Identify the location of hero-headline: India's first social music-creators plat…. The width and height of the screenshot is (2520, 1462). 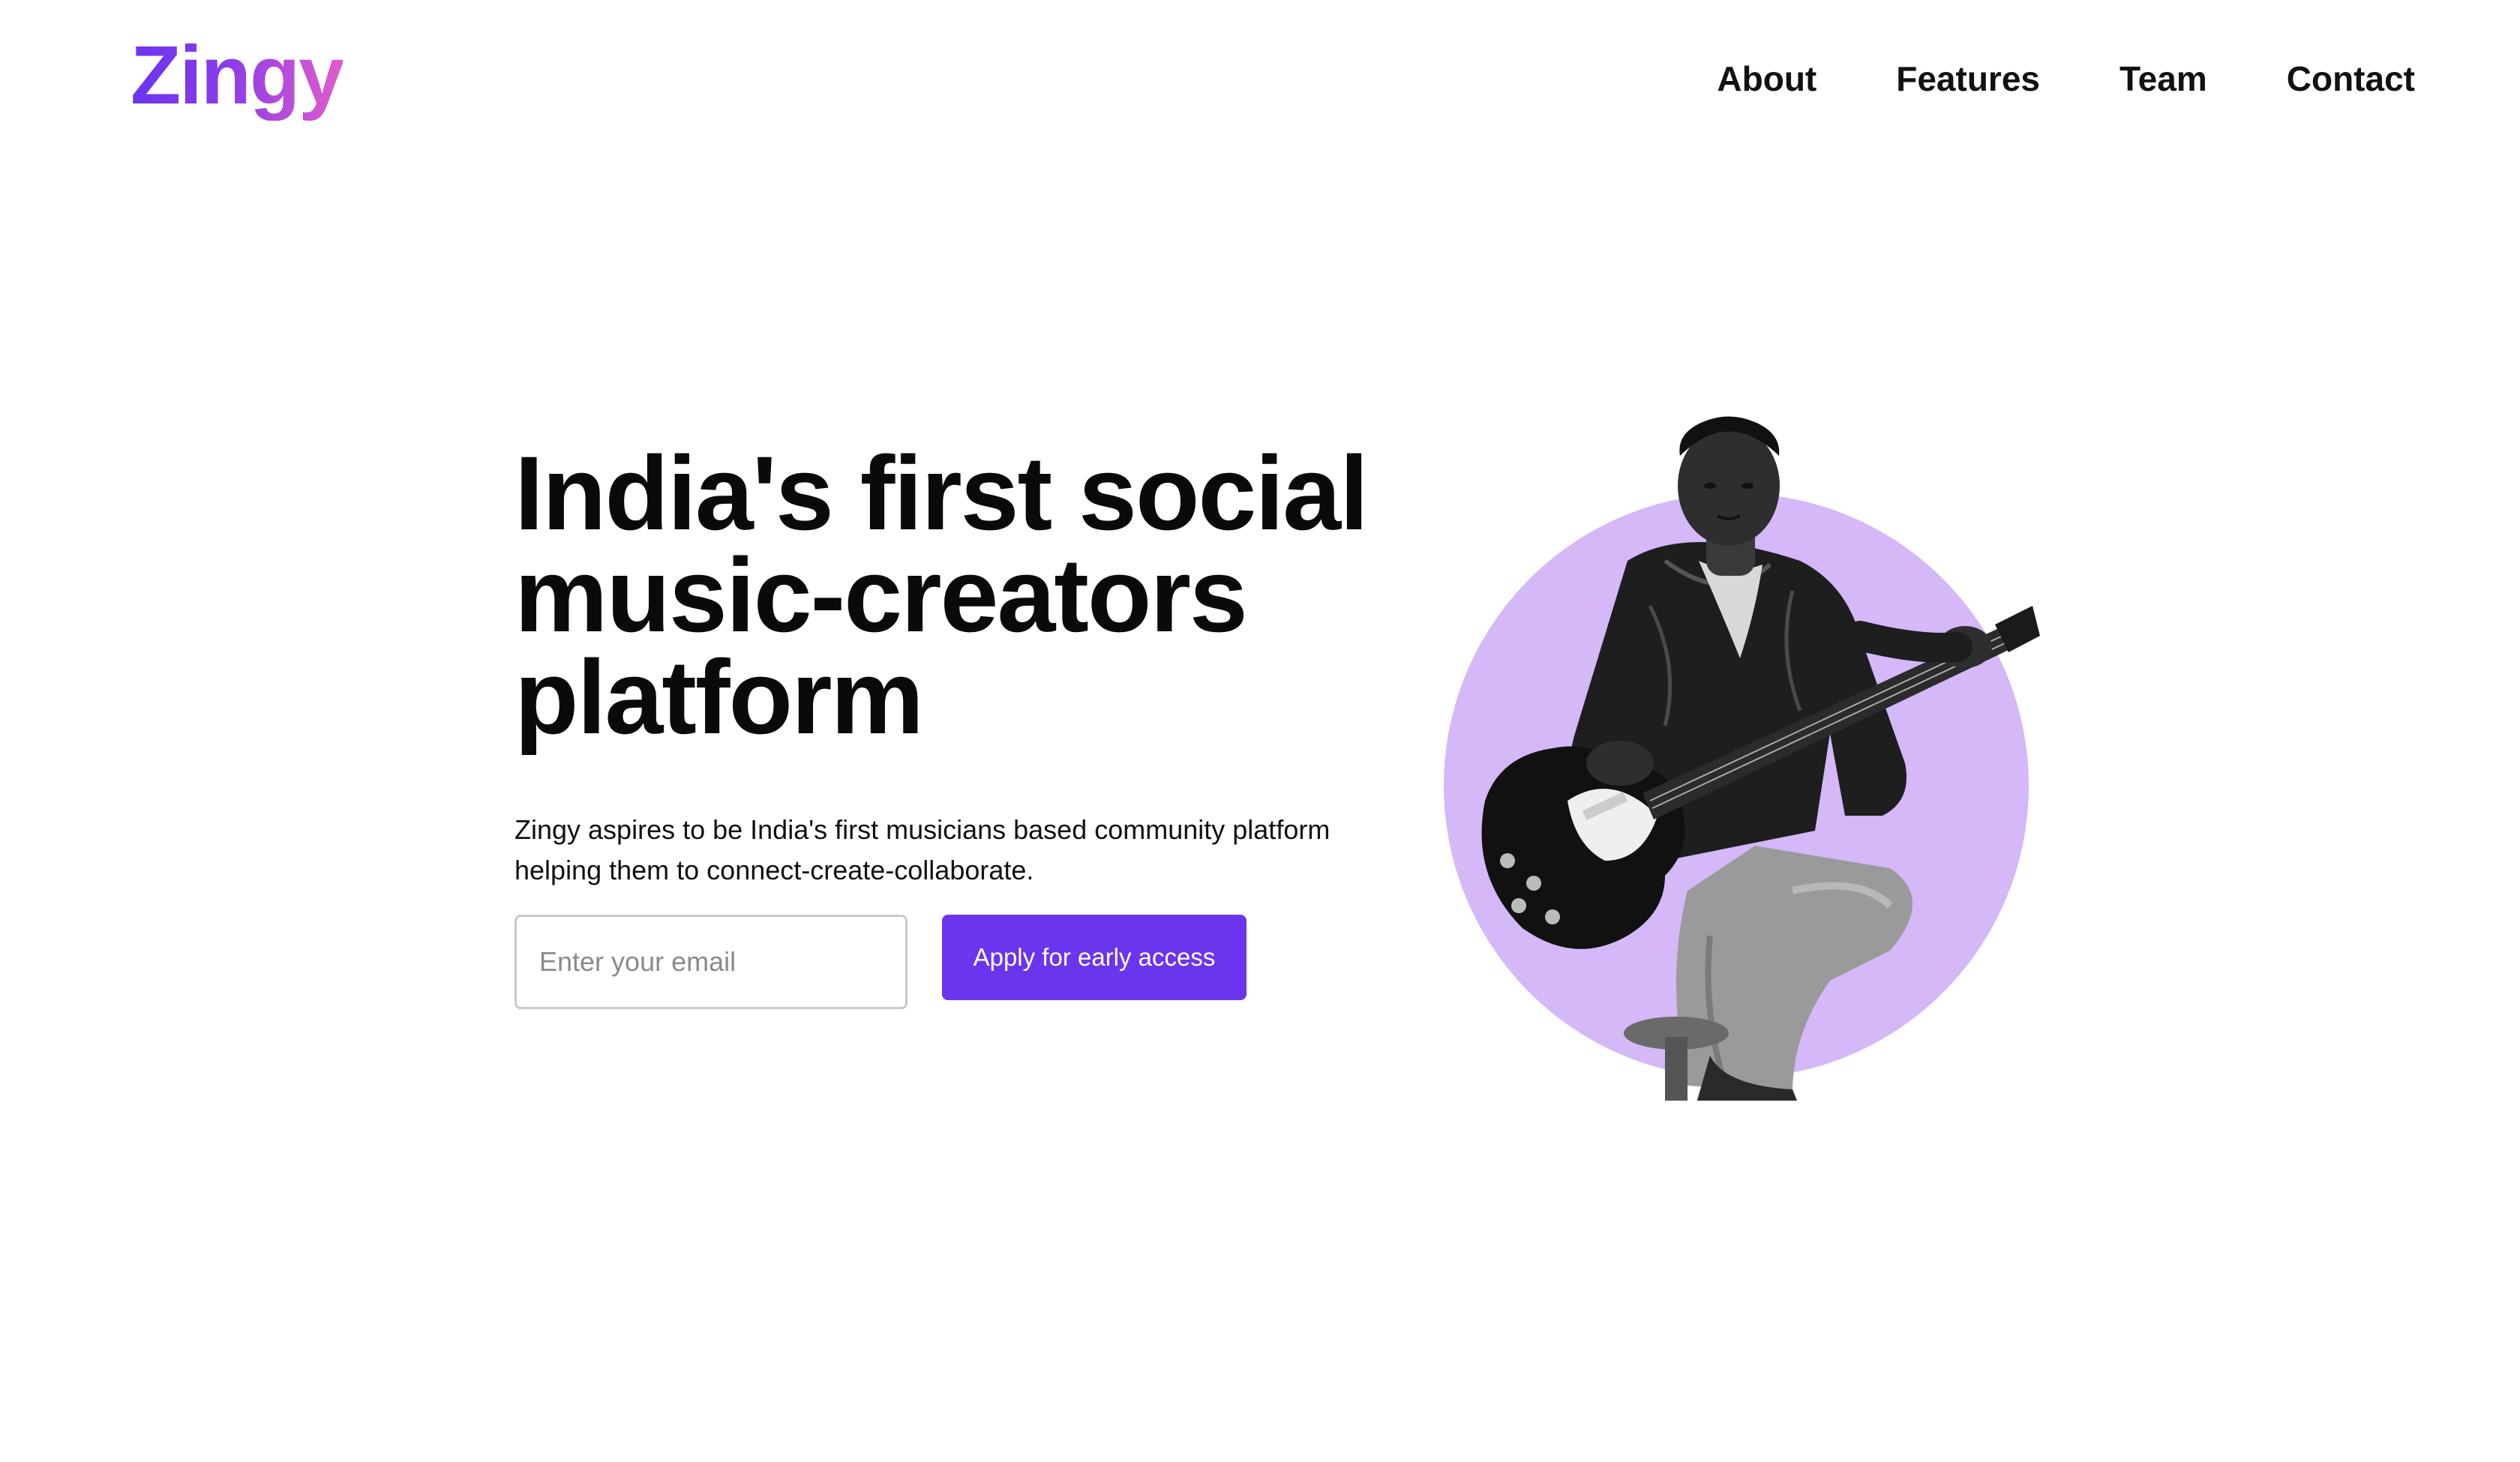
(953, 595).